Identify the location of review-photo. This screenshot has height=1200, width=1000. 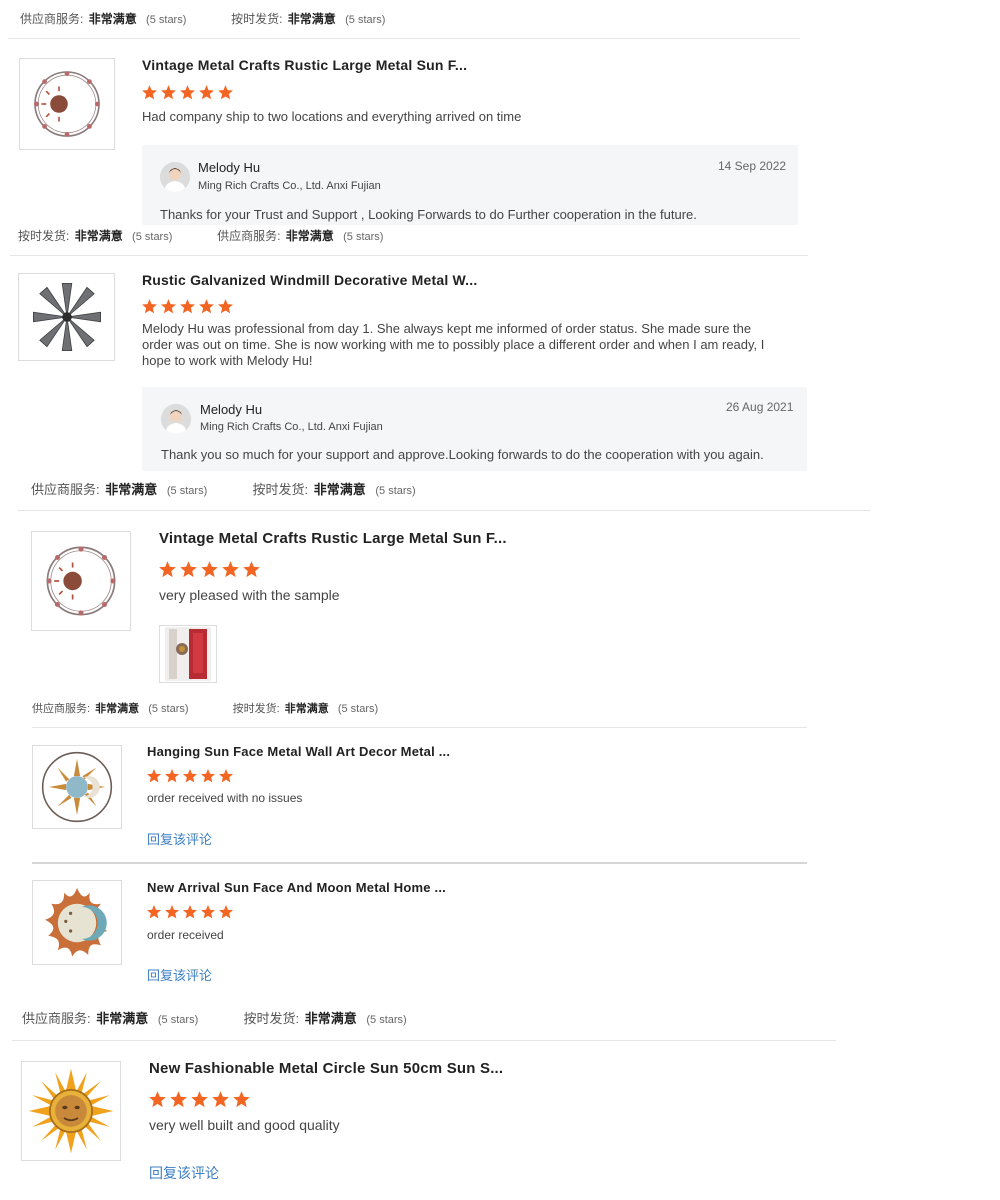
(188, 654).